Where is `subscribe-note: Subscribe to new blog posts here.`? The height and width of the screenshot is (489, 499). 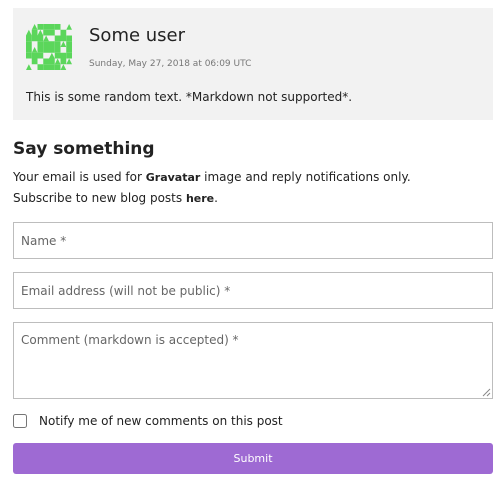 subscribe-note: Subscribe to new blog posts here. is located at coordinates (115, 198).